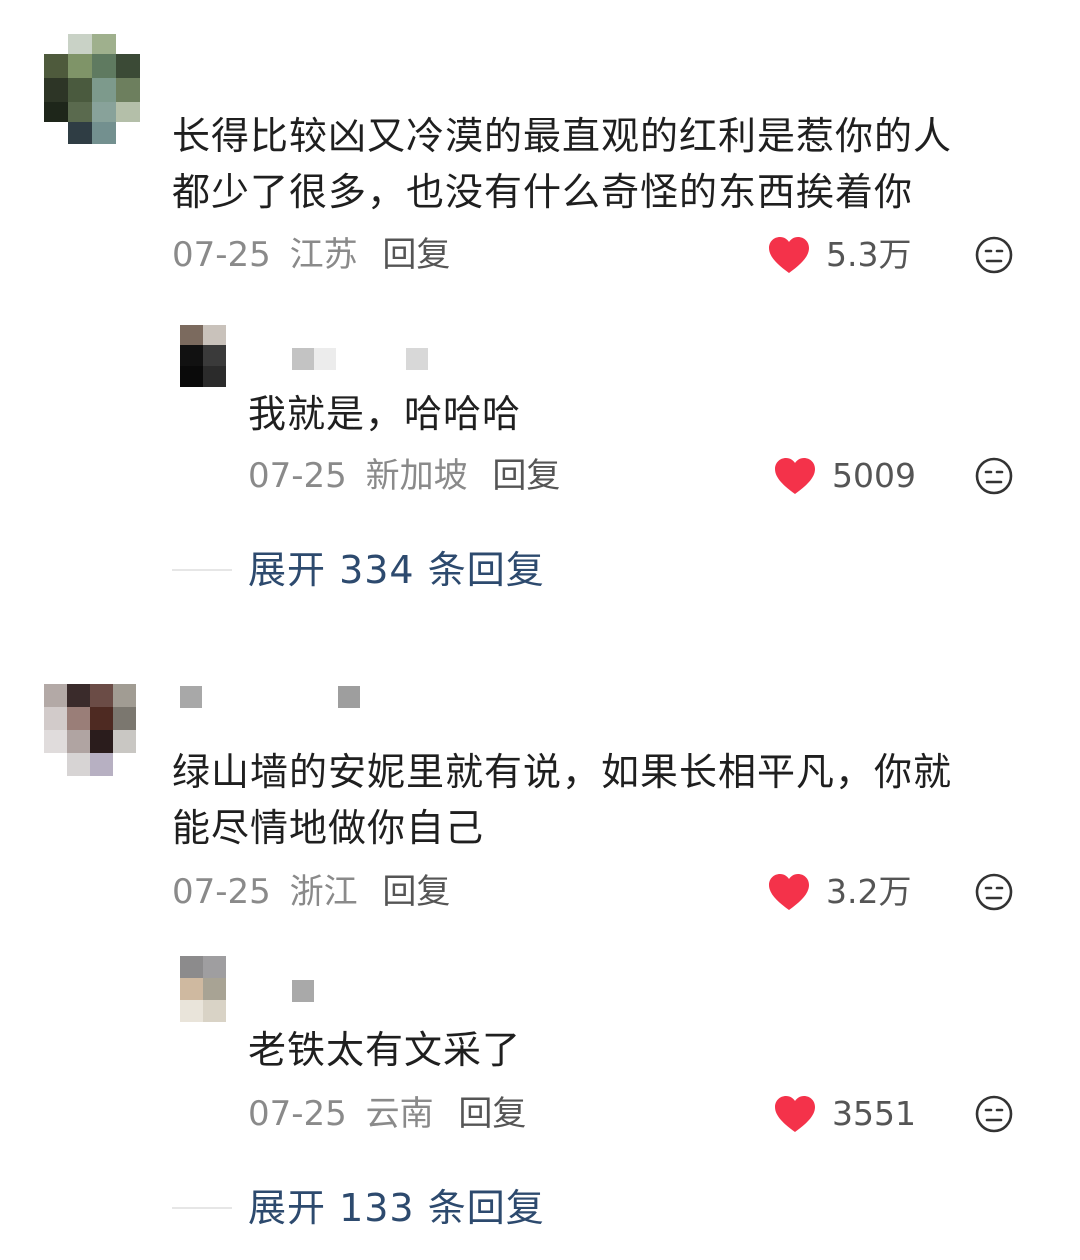  Describe the element at coordinates (328, 828) in the screenshot. I see `comment-text-line: 能尽情地做你自己` at that location.